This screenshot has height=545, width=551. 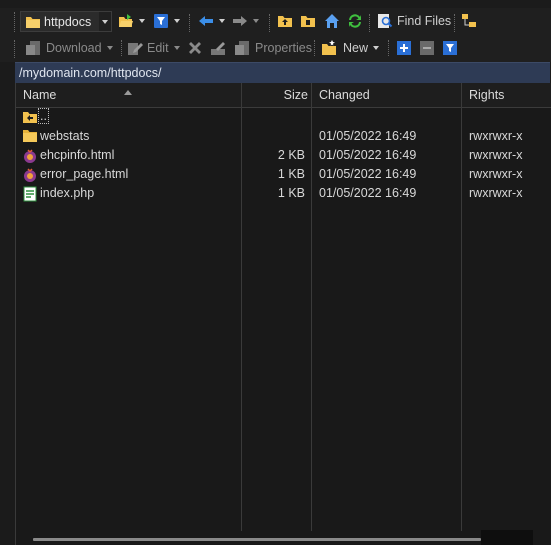 I want to click on status-corner, so click(x=507, y=537).